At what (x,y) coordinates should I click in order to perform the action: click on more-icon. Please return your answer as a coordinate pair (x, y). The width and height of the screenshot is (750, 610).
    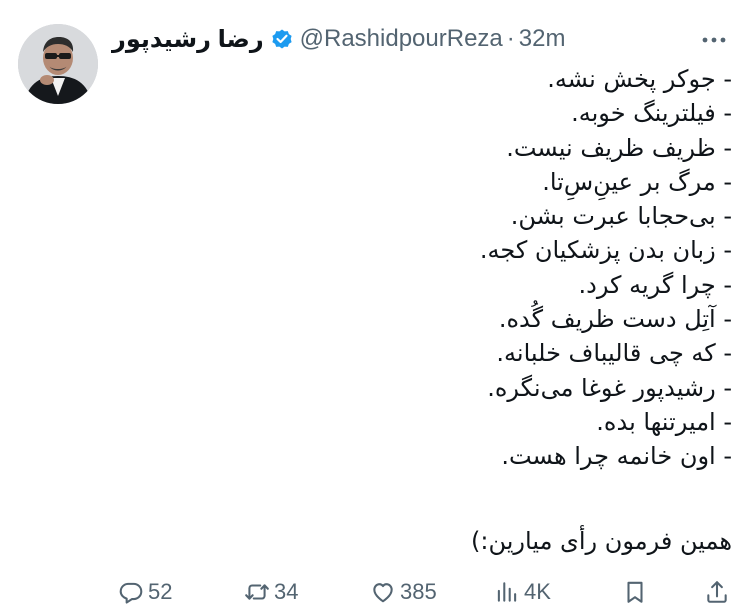
    Looking at the image, I should click on (714, 40).